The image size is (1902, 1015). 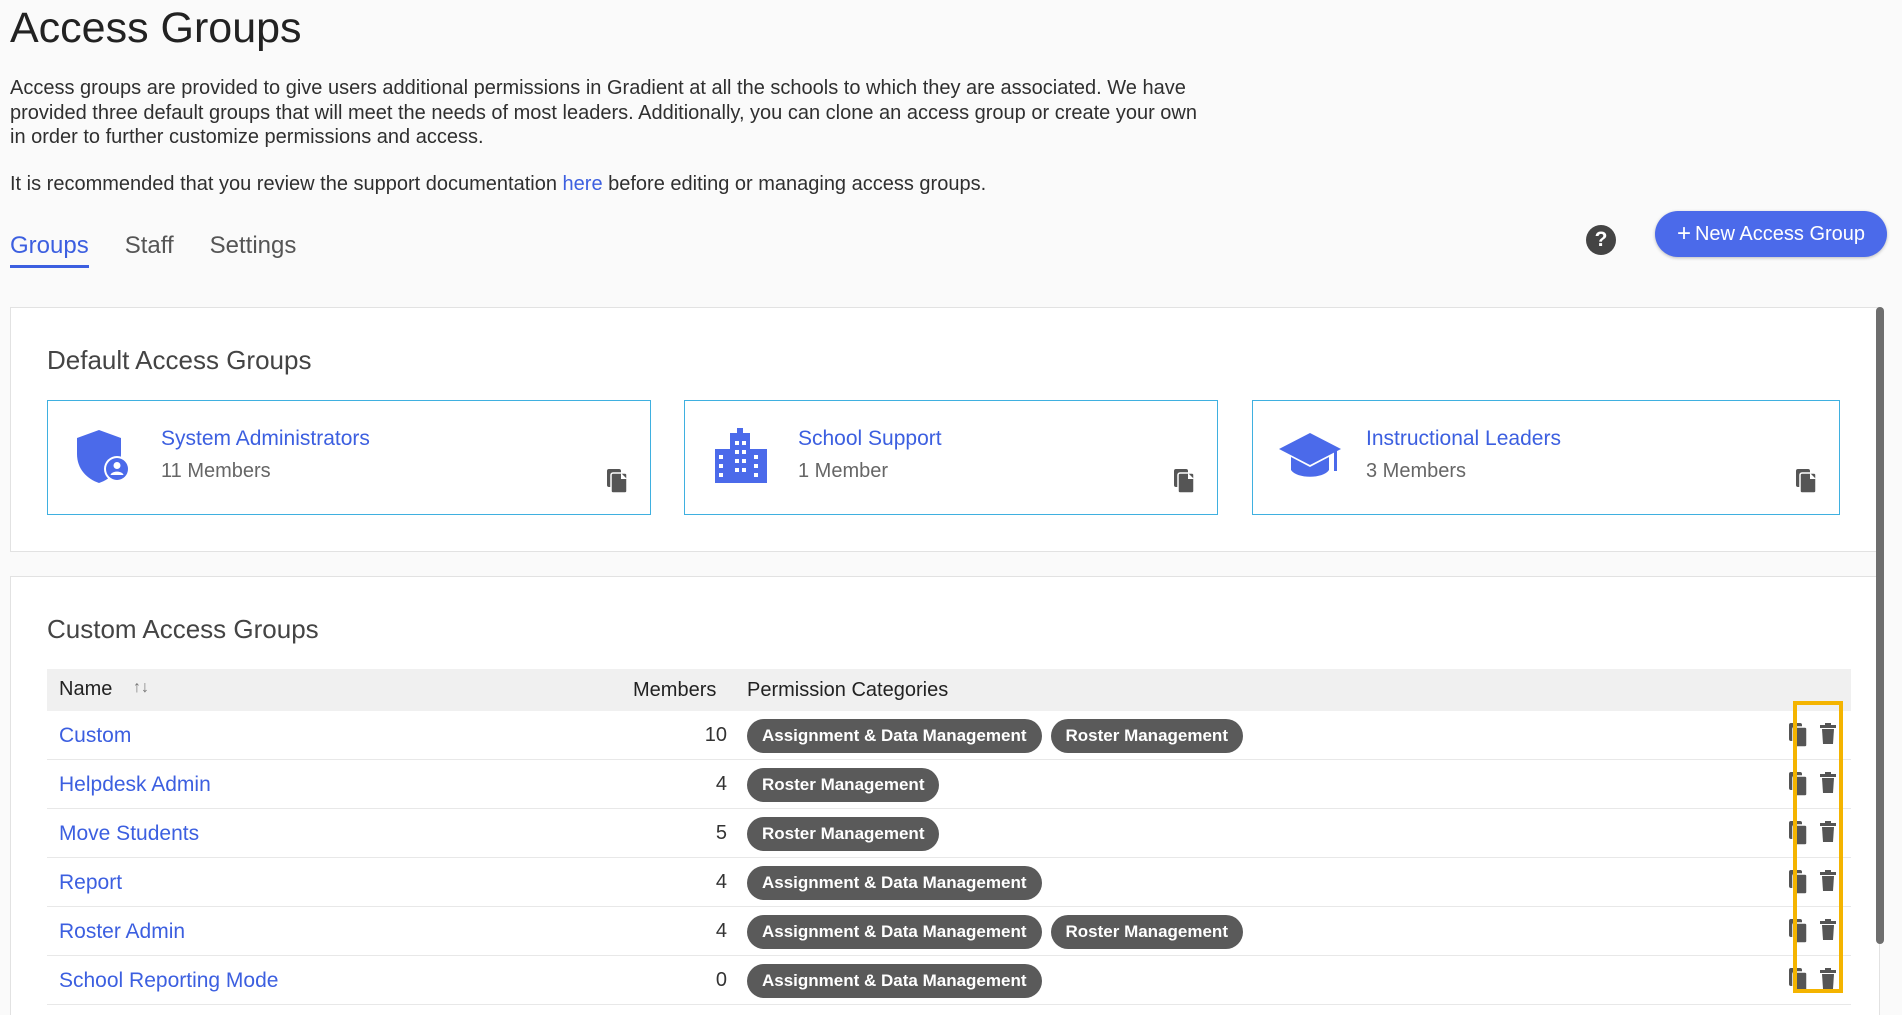 I want to click on shield-user-icon, so click(x=103, y=456).